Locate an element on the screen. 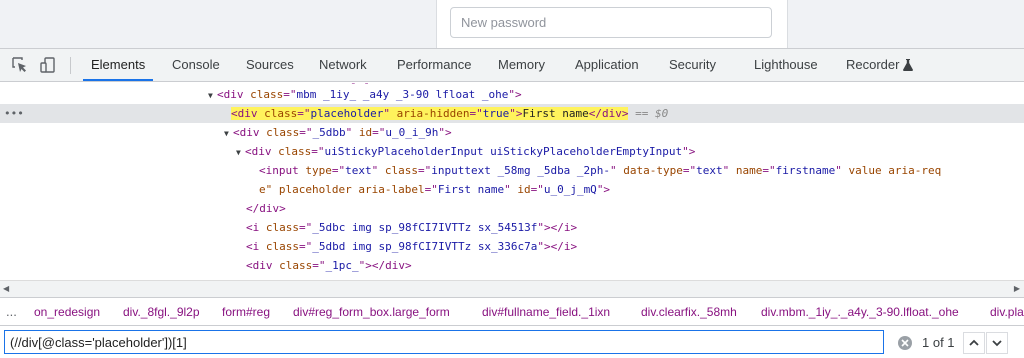  tab-elements: Elements is located at coordinates (118, 65).